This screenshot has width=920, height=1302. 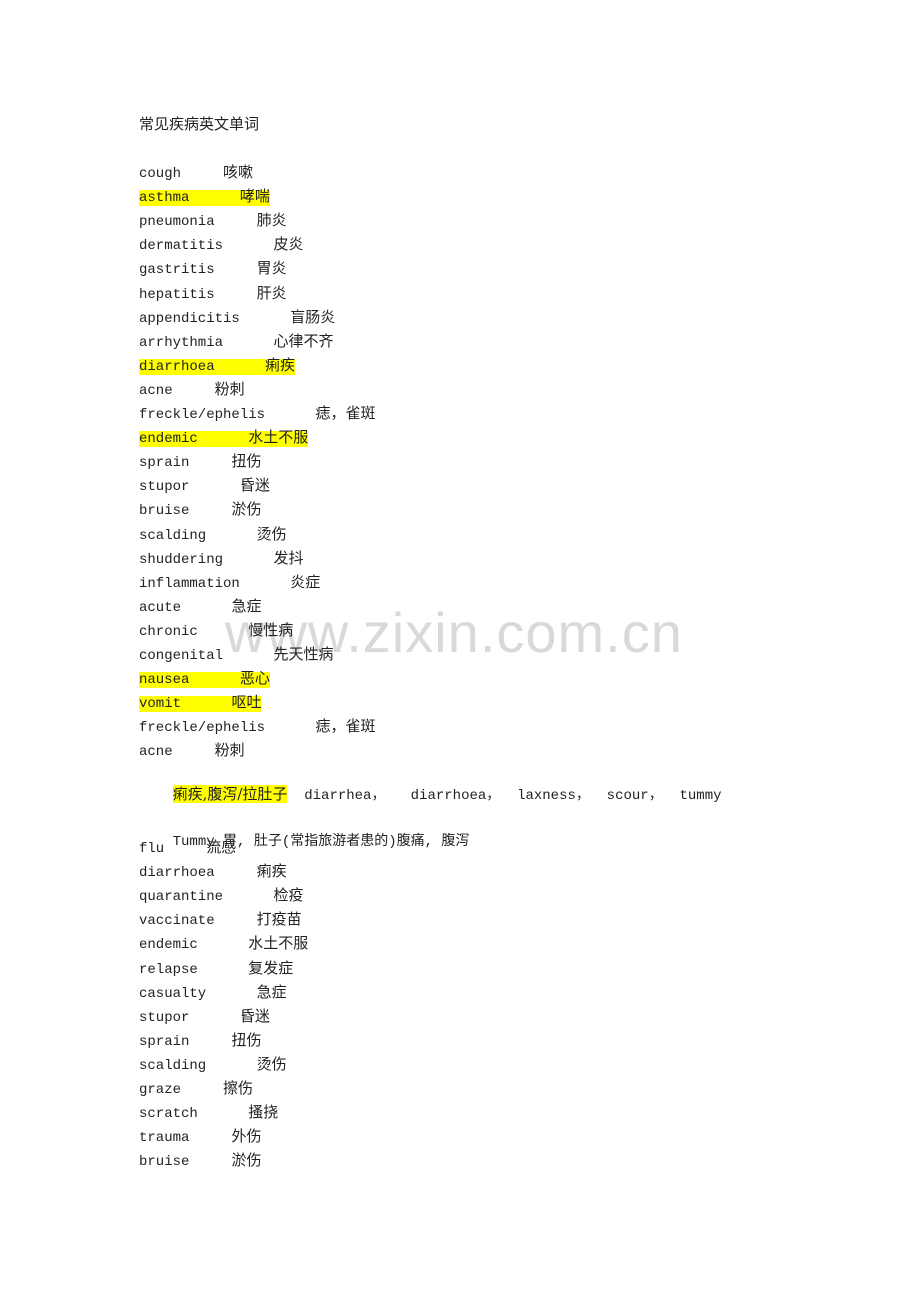 What do you see at coordinates (213, 534) in the screenshot?
I see `list-item: scalding 烫伤` at bounding box center [213, 534].